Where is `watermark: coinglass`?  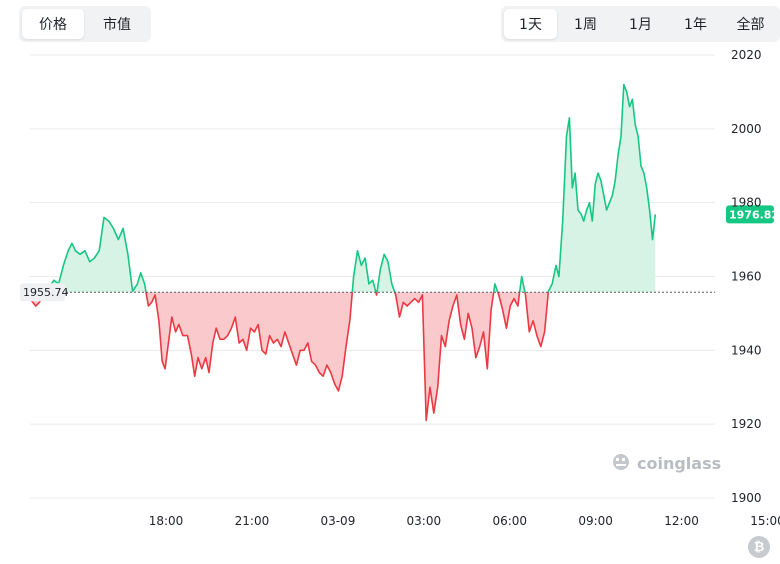
watermark: coinglass is located at coordinates (667, 463).